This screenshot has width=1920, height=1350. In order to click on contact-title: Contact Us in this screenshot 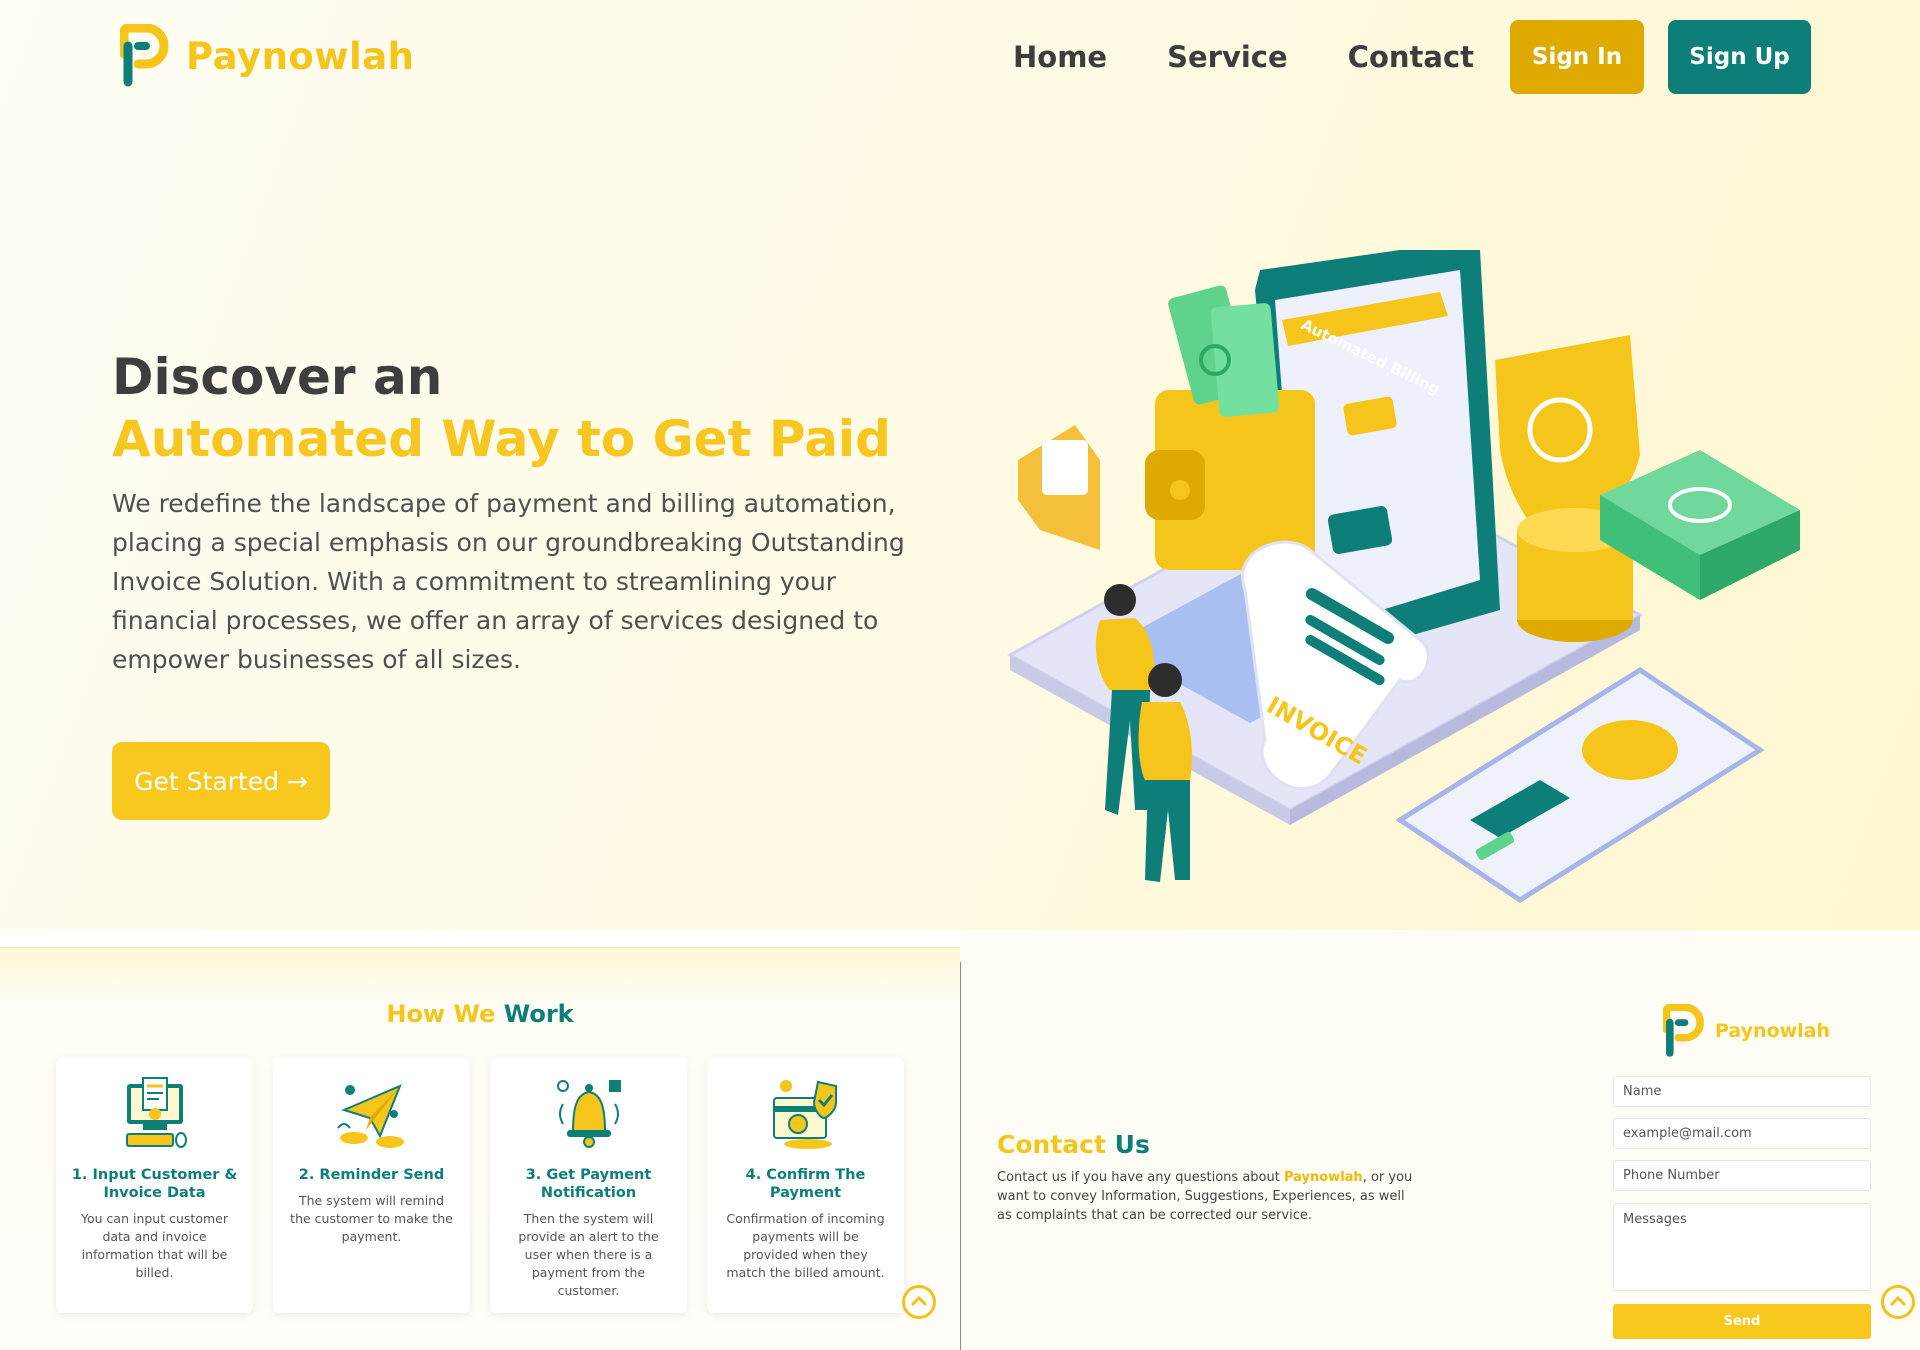, I will do `click(1073, 1144)`.